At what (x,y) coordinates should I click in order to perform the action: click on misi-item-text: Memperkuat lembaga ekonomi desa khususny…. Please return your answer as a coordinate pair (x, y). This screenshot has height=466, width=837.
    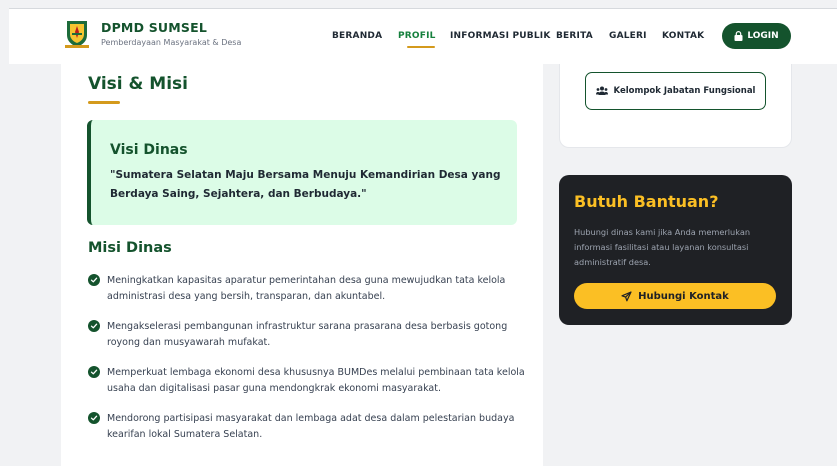
    Looking at the image, I should click on (316, 380).